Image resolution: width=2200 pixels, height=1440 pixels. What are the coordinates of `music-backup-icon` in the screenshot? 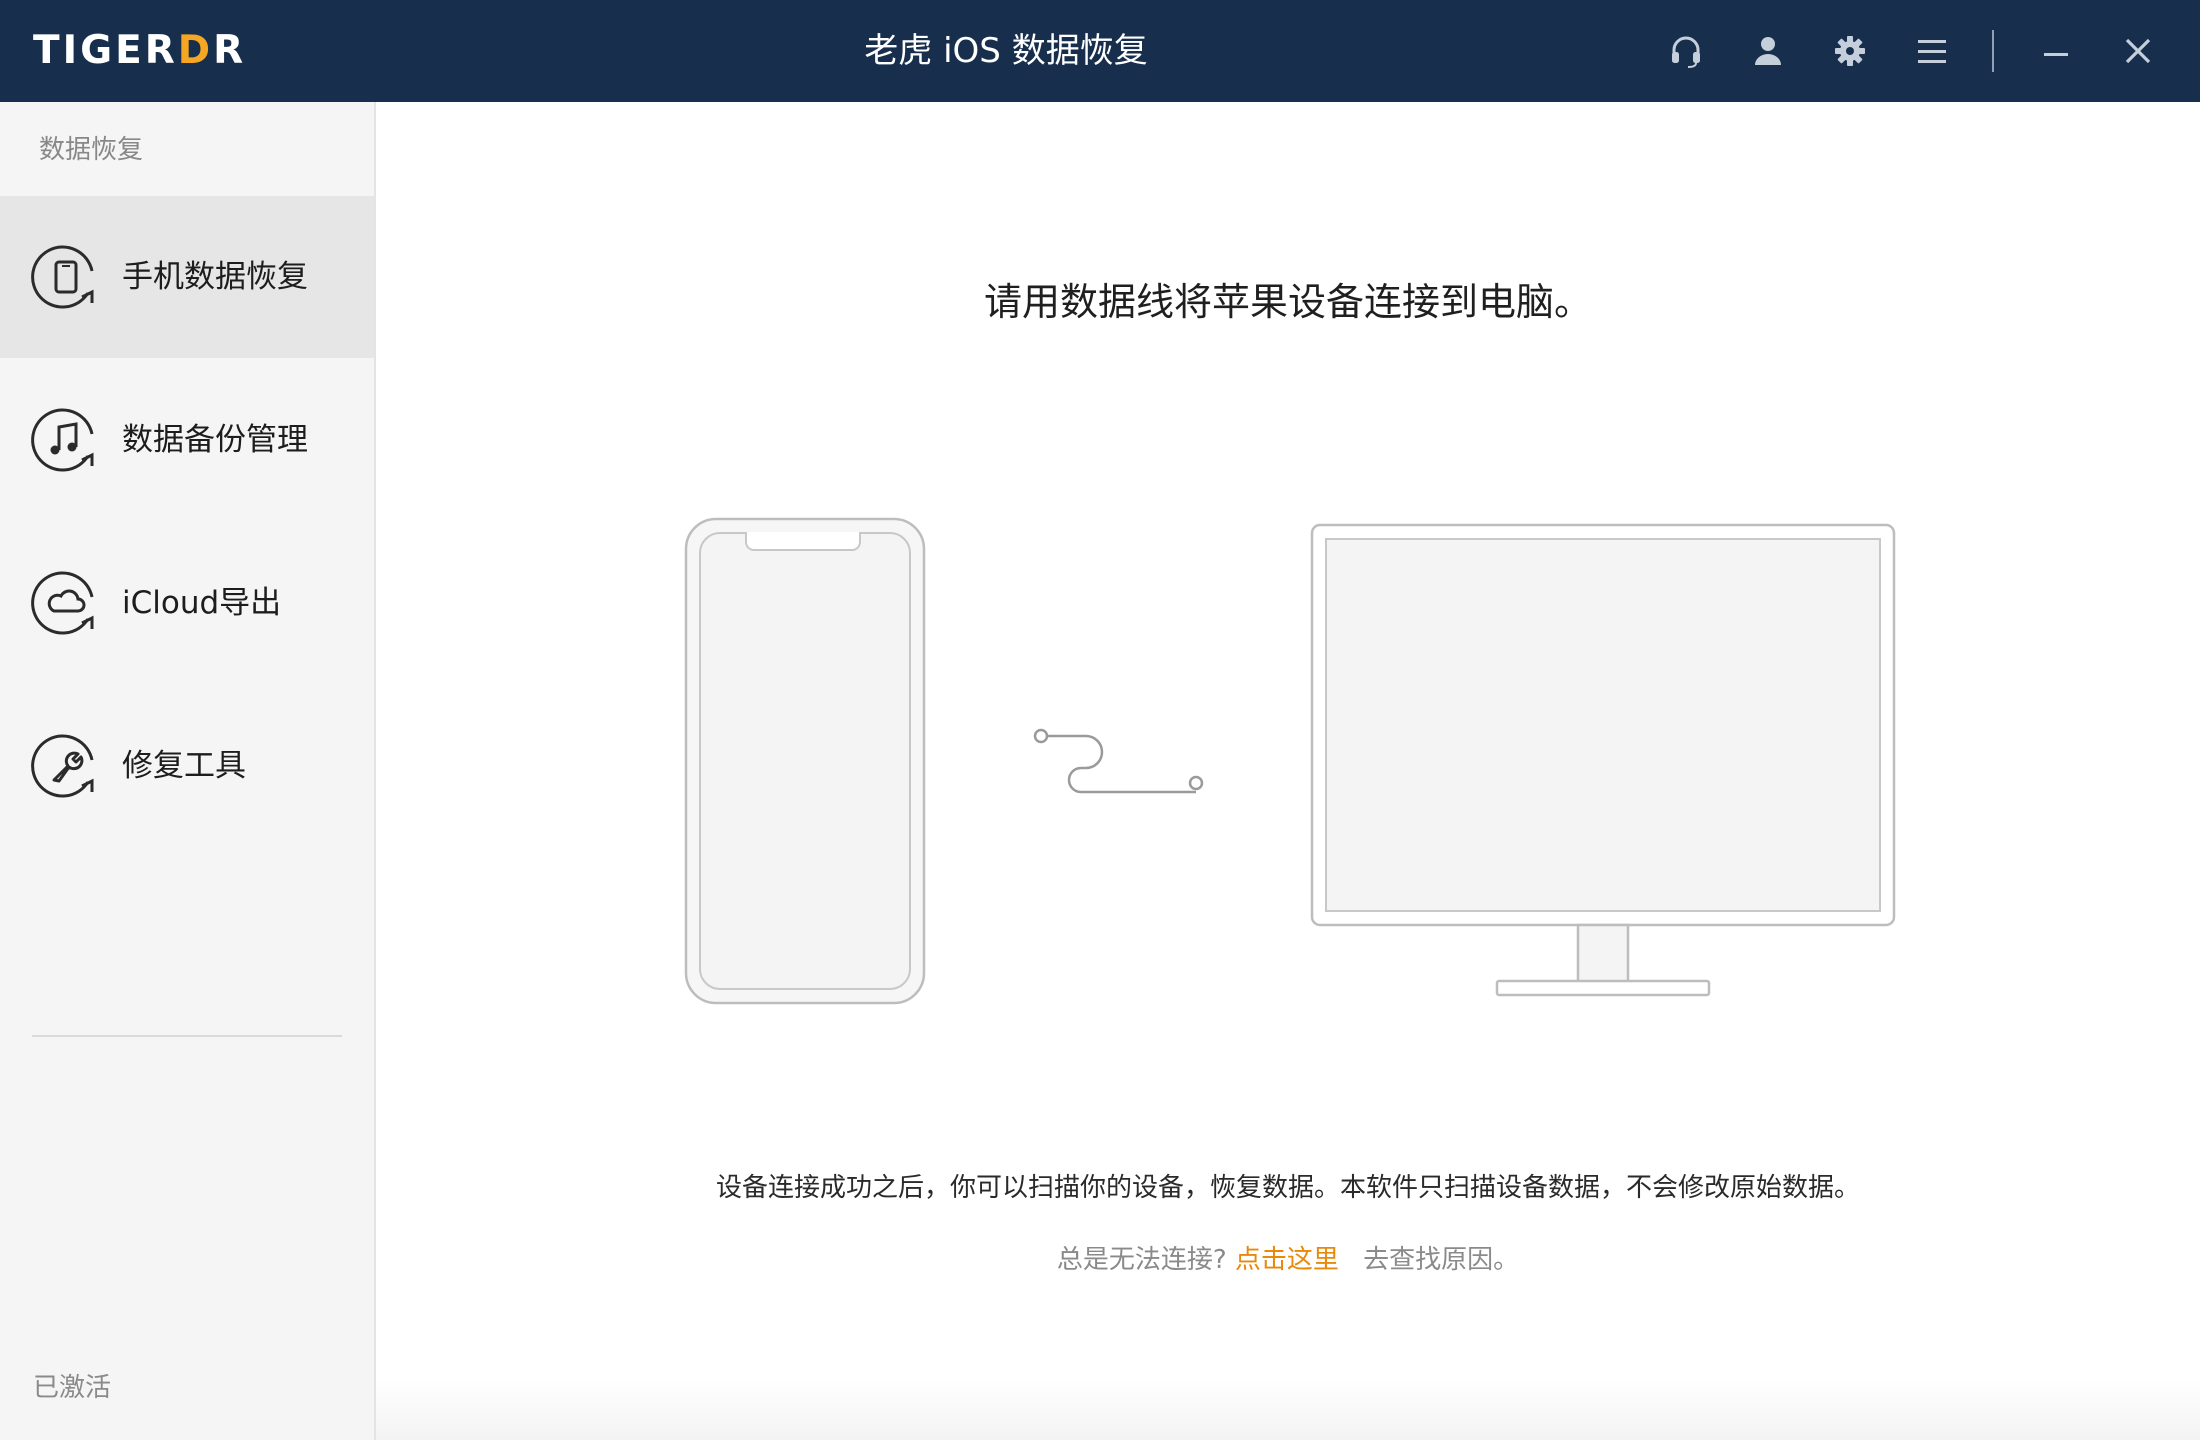 It's located at (62, 440).